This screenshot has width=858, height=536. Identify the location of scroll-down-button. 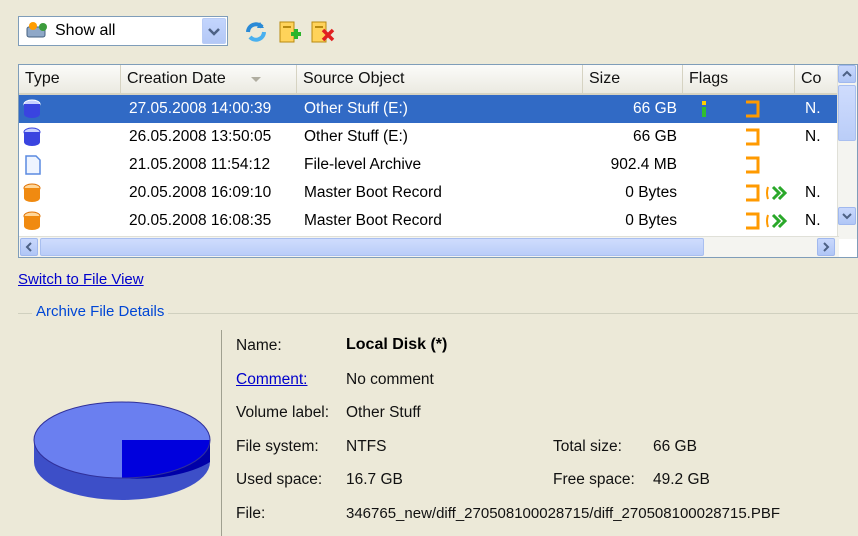
(847, 216).